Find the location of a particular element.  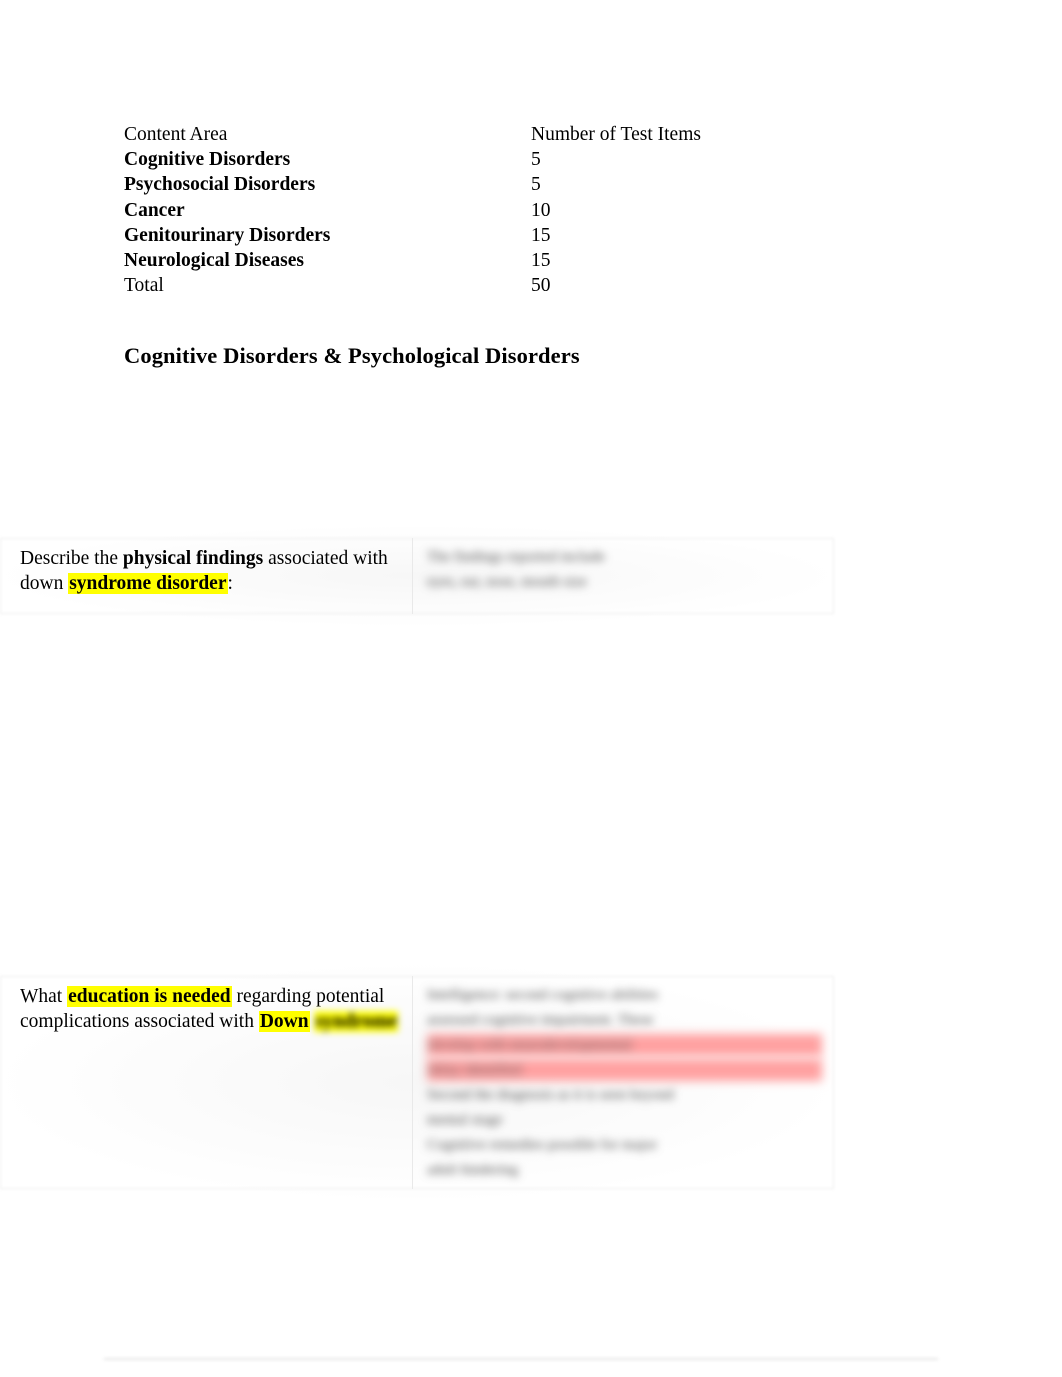

question-bold-physical-findings: physical findings is located at coordinates (193, 558).